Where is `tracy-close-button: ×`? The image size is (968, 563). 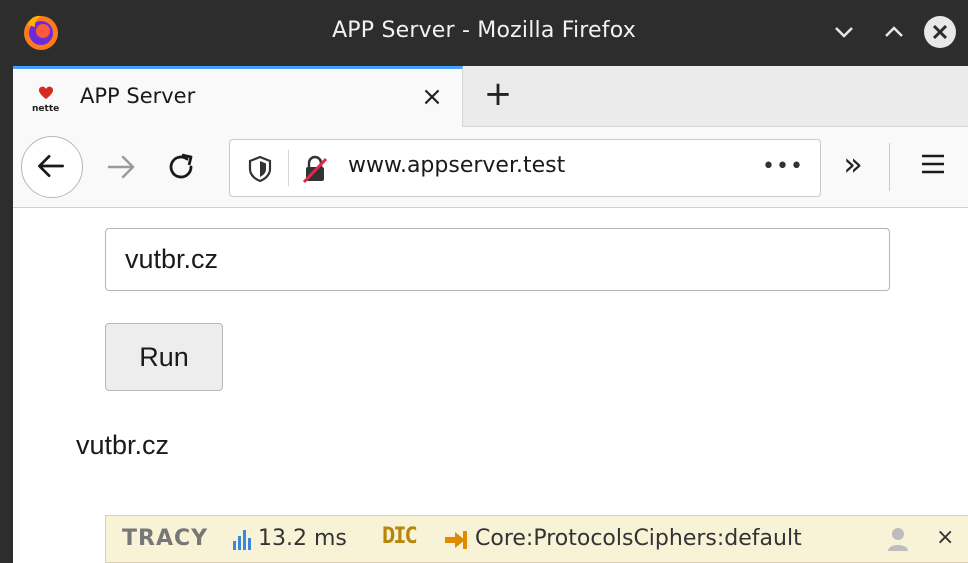
tracy-close-button: × is located at coordinates (945, 537).